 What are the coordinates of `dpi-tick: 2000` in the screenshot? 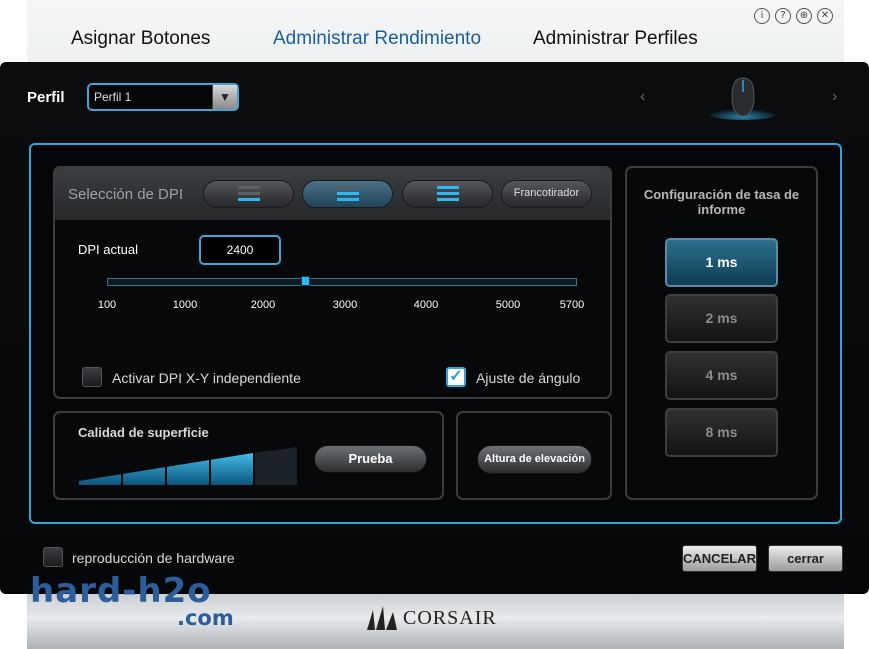 It's located at (263, 305).